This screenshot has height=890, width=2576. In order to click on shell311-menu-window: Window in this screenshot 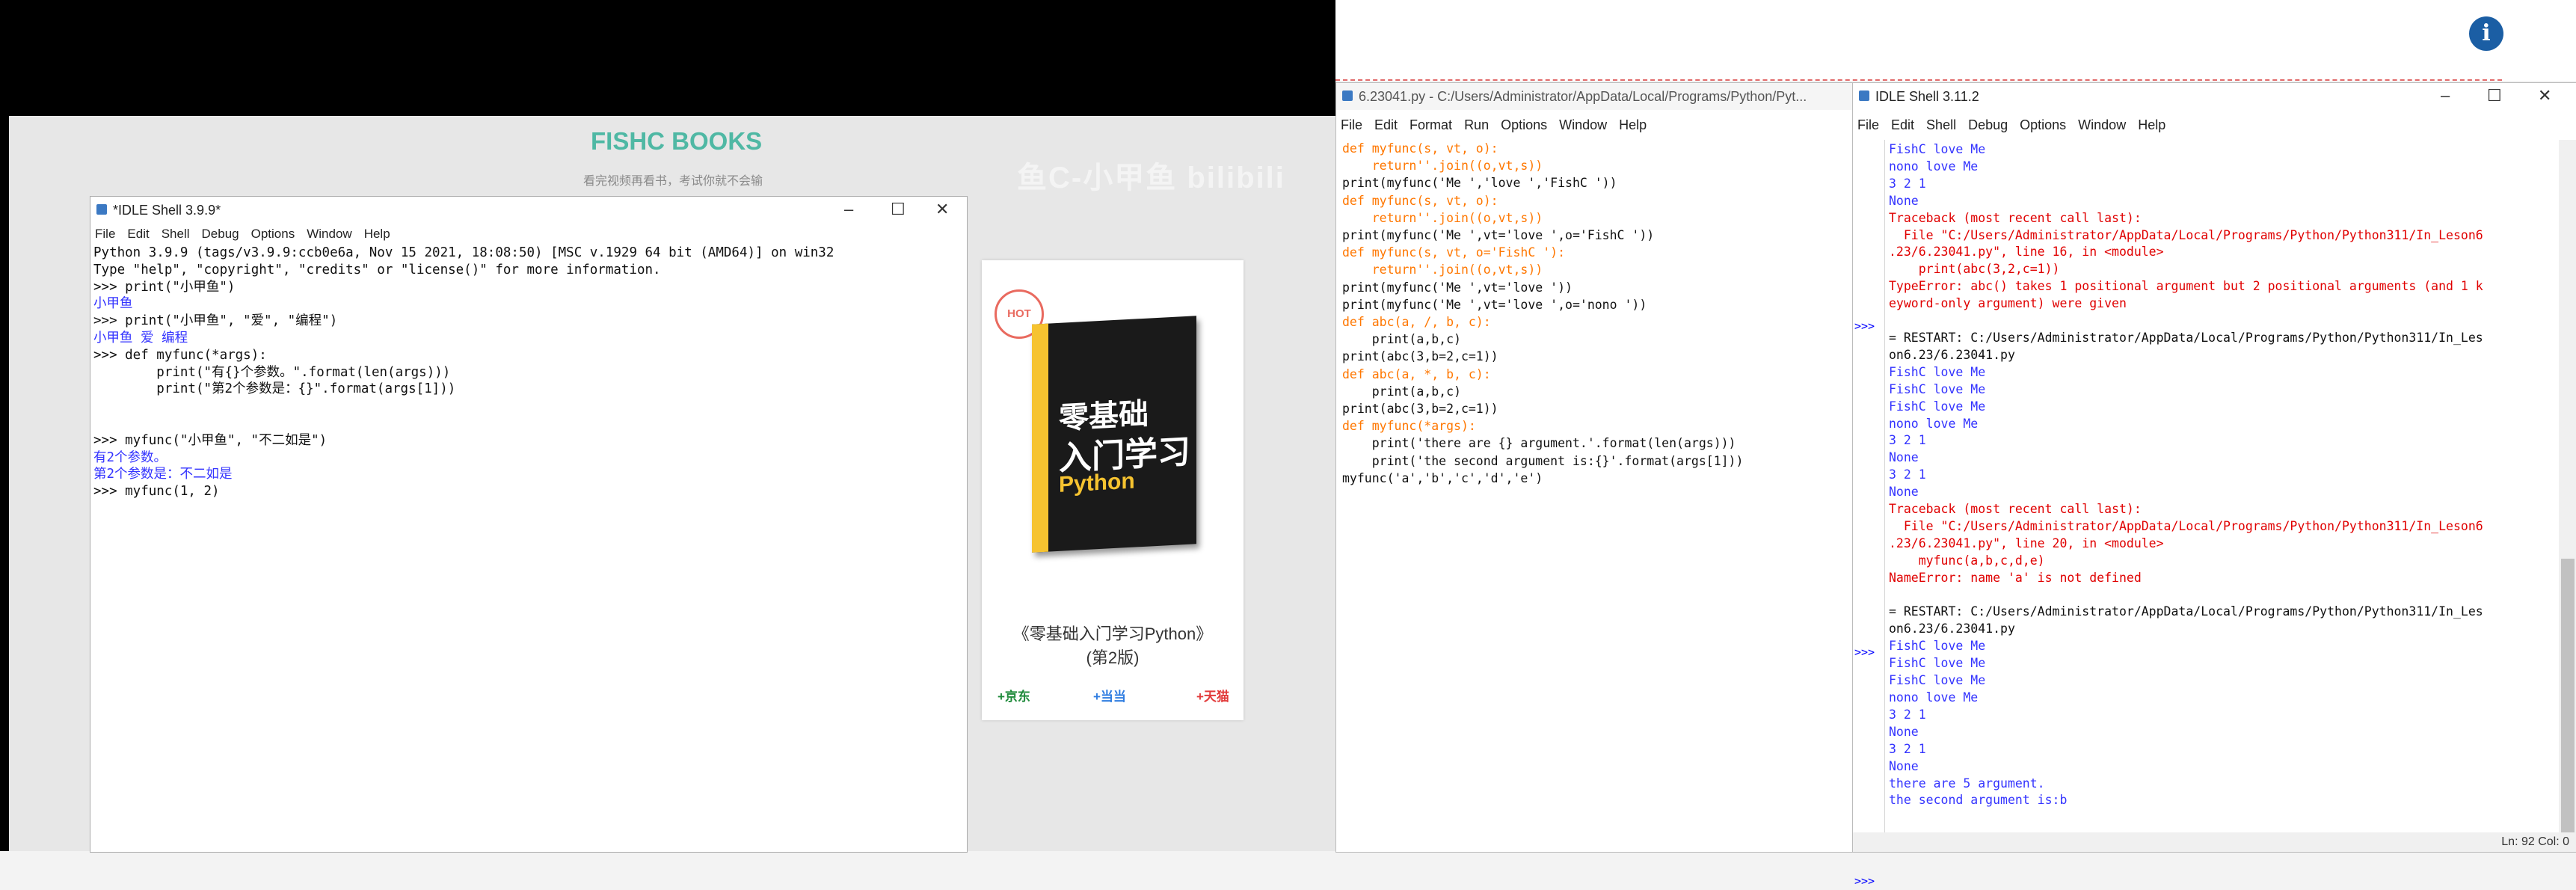, I will do `click(2102, 125)`.